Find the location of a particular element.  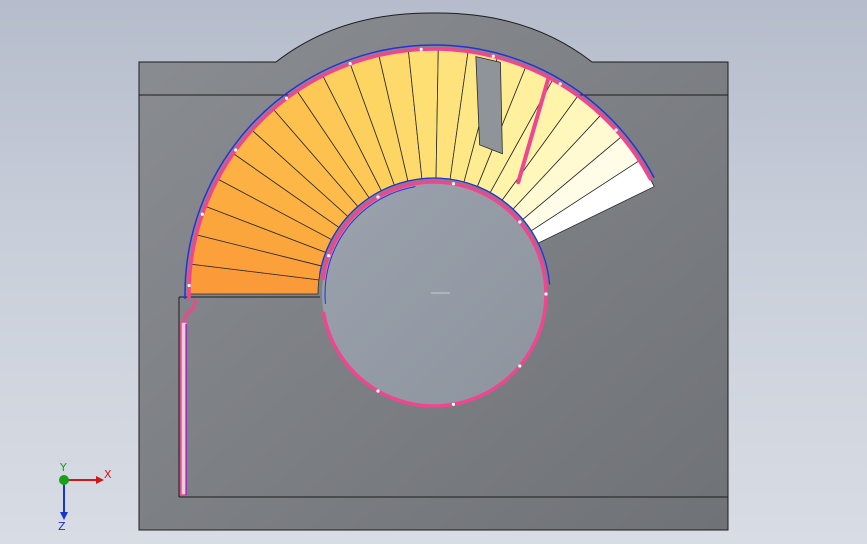

orientation-triad: X Y Z is located at coordinates (83, 497).